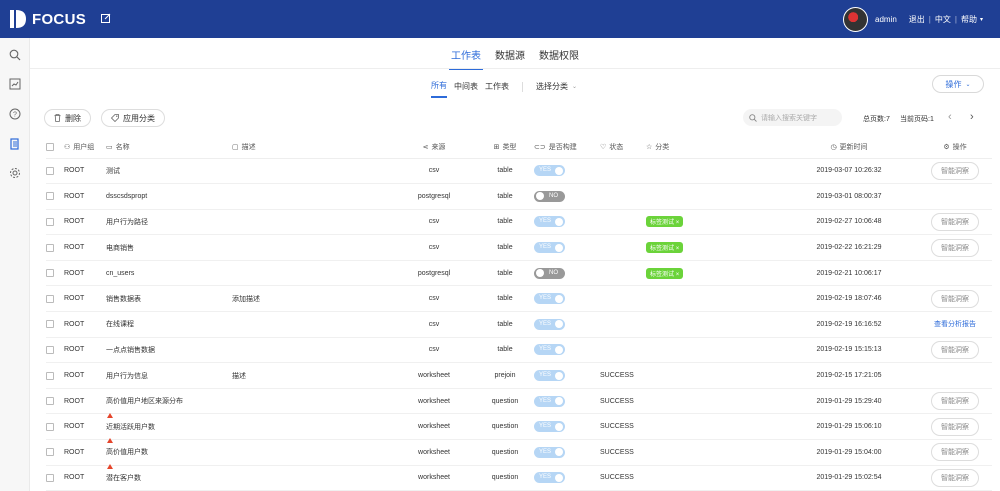 The height and width of the screenshot is (491, 1000). I want to click on cell-group: ROOT, so click(85, 375).